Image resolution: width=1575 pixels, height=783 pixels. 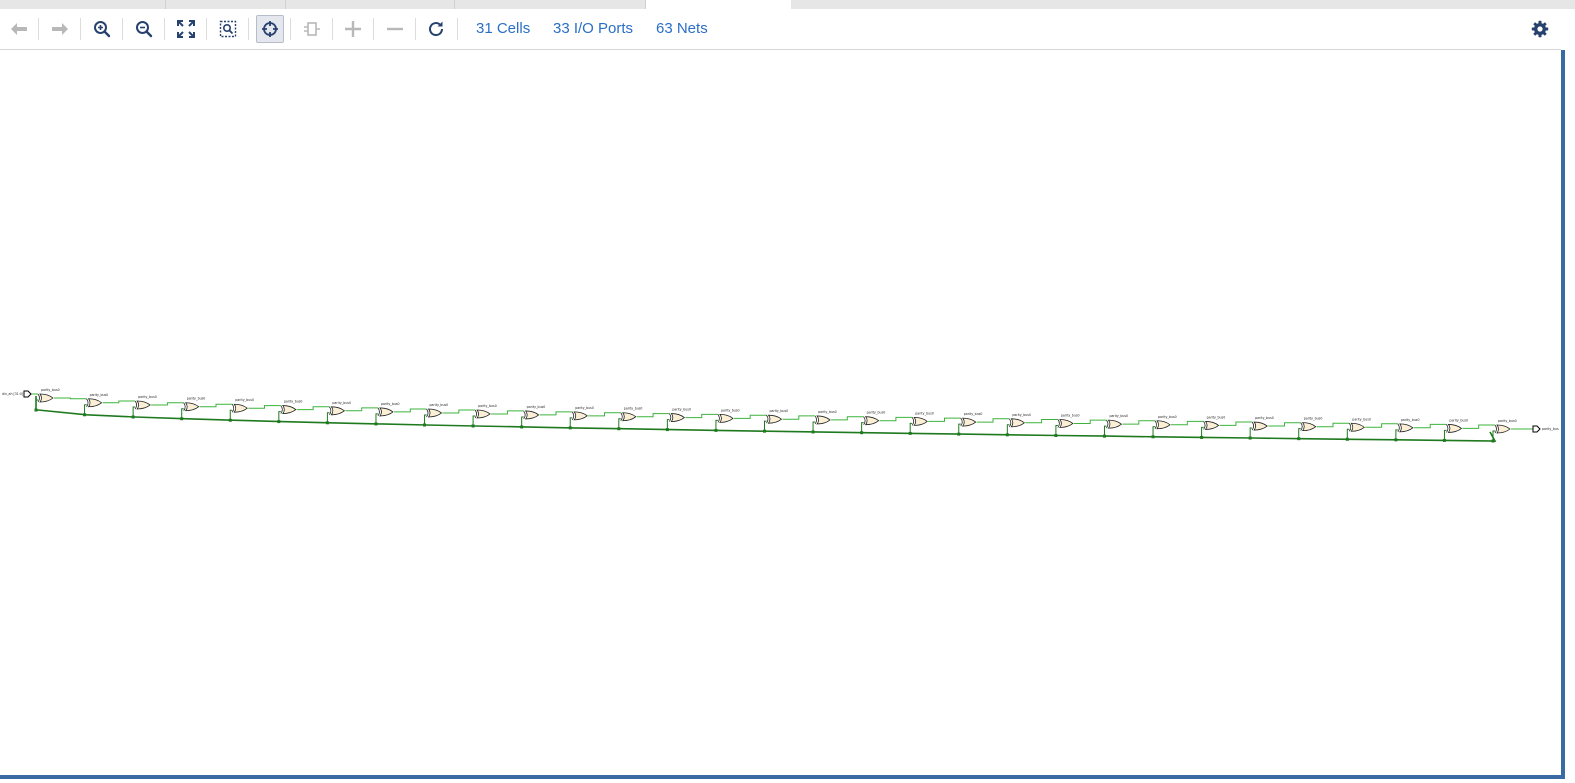 I want to click on zoom-out-button, so click(x=144, y=29).